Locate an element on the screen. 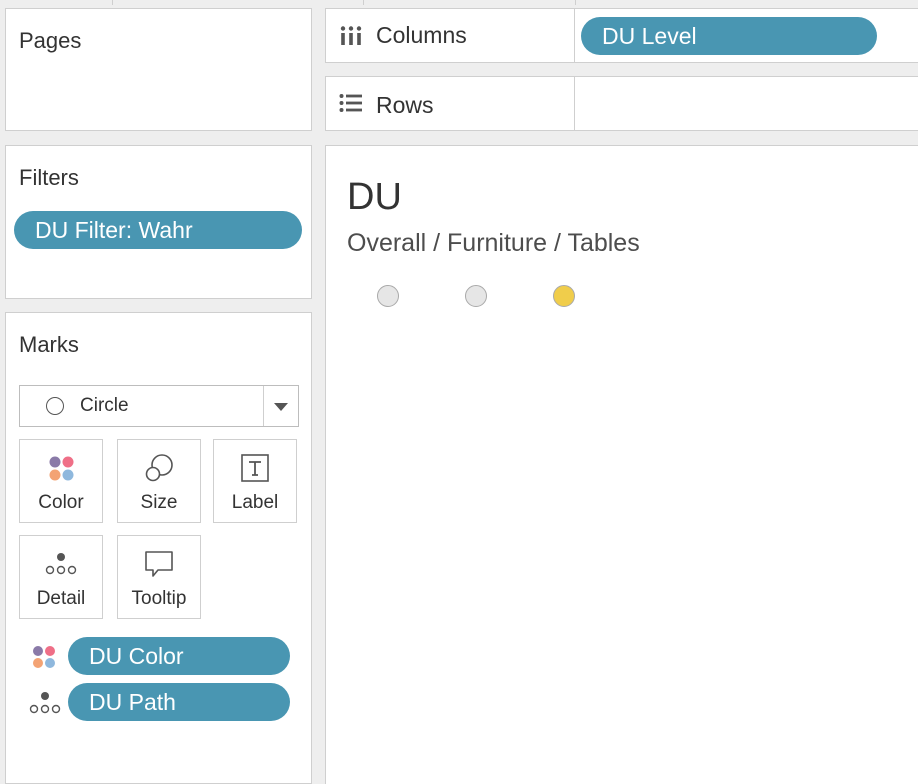  mark-circle-tables is located at coordinates (564, 296).